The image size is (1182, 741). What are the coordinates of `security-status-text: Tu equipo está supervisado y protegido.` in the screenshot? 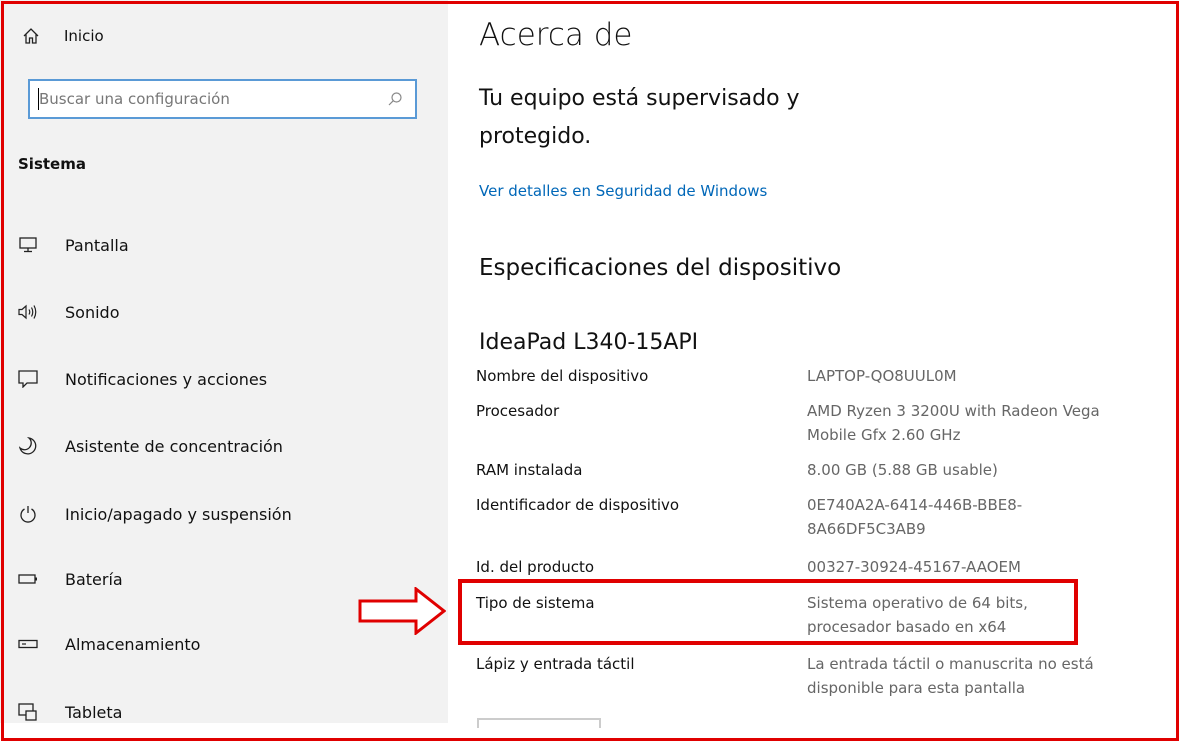 It's located at (639, 117).